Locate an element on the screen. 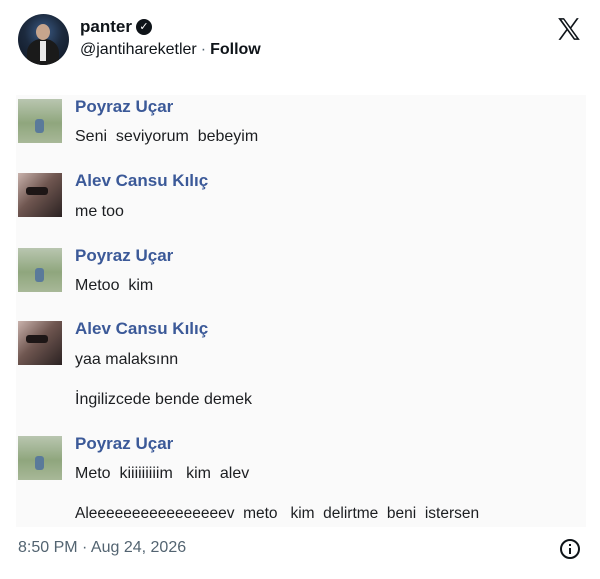  author-handle-row: @jantihareketler · Follow is located at coordinates (170, 50).